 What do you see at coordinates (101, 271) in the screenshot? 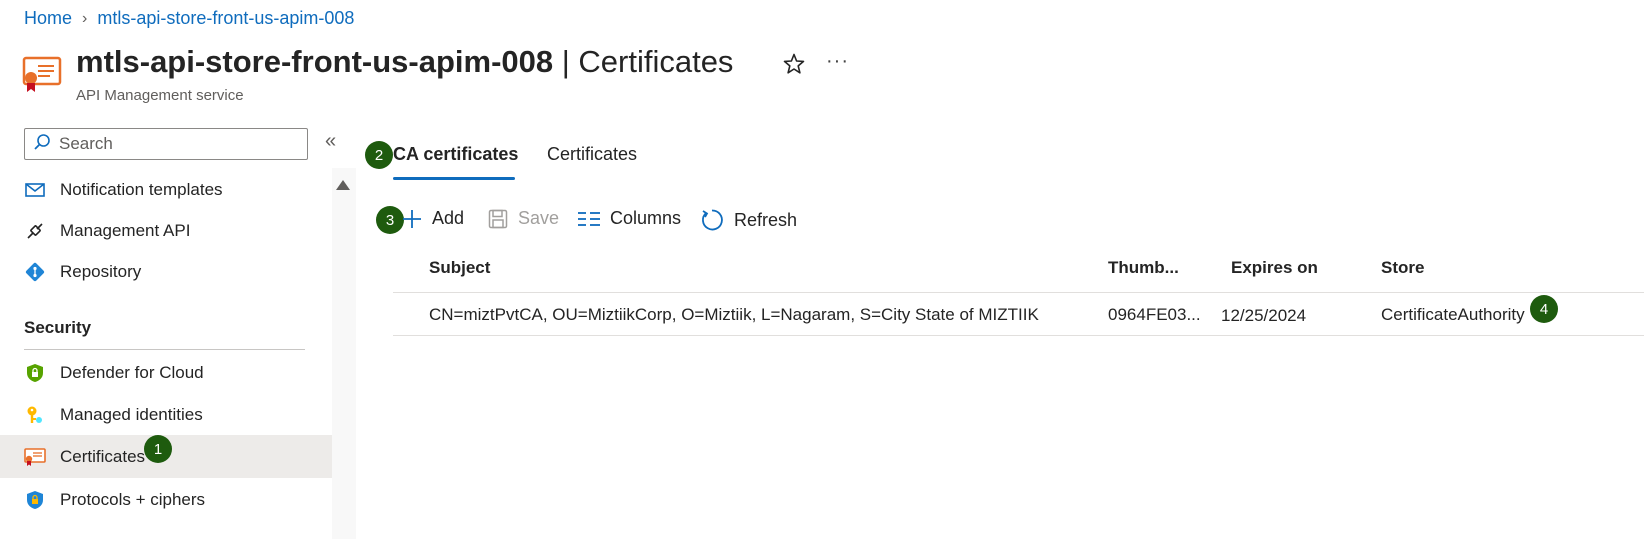
I see `sidebar-item-label: Repository` at bounding box center [101, 271].